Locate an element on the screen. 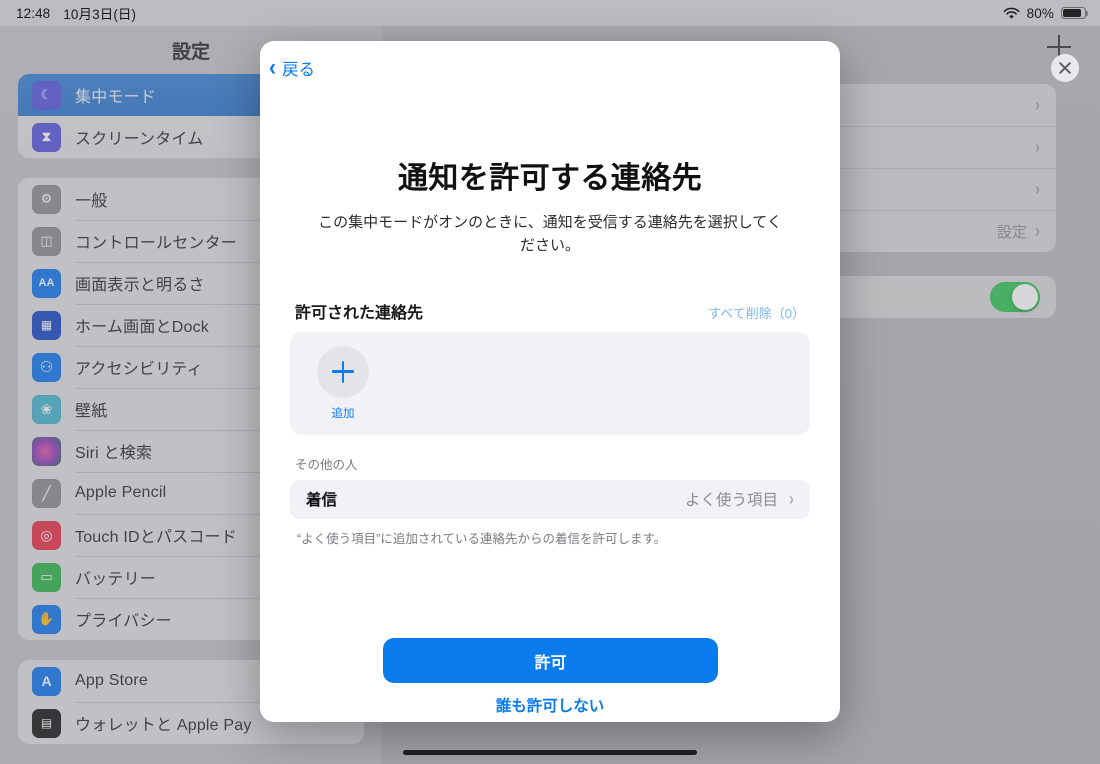  sidebar-item-label: Touch IDとパスコード is located at coordinates (156, 537).